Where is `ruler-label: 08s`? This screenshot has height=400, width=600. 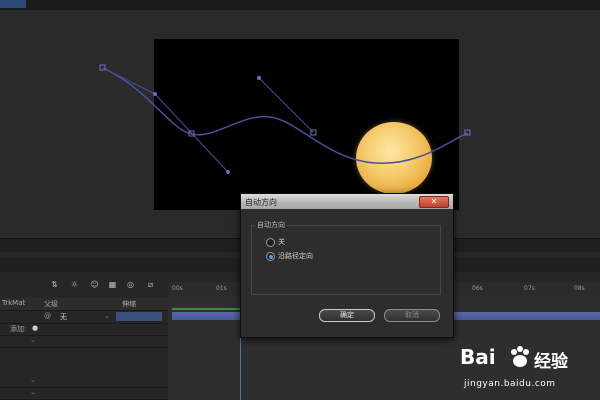 ruler-label: 08s is located at coordinates (579, 288).